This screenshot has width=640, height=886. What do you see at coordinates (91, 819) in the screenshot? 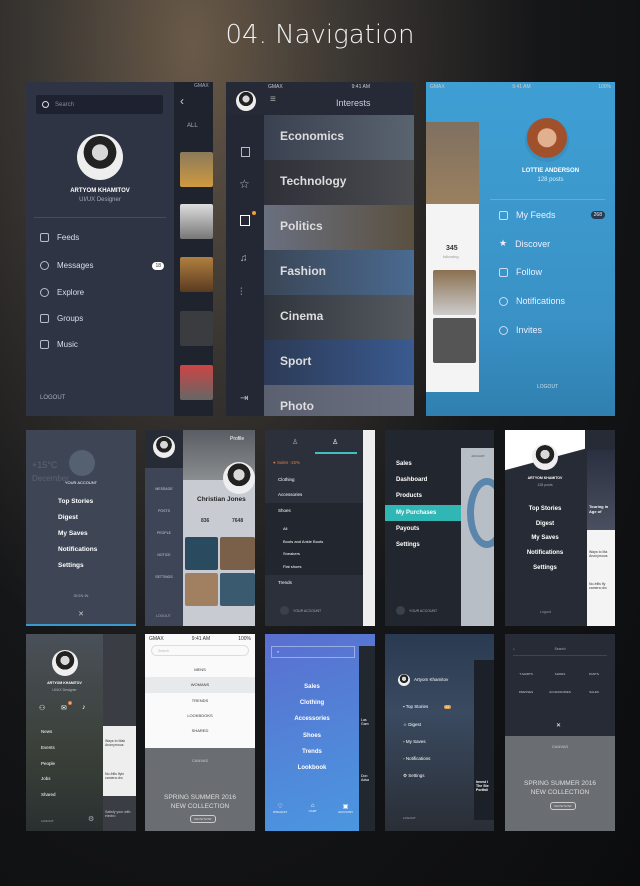
I see `settings-icon: ⚙` at bounding box center [91, 819].